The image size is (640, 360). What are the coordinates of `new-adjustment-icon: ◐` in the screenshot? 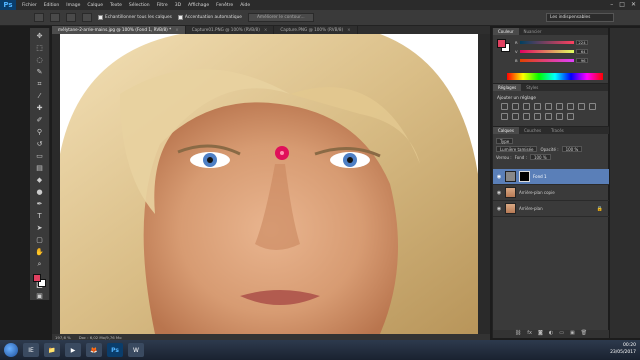 It's located at (551, 334).